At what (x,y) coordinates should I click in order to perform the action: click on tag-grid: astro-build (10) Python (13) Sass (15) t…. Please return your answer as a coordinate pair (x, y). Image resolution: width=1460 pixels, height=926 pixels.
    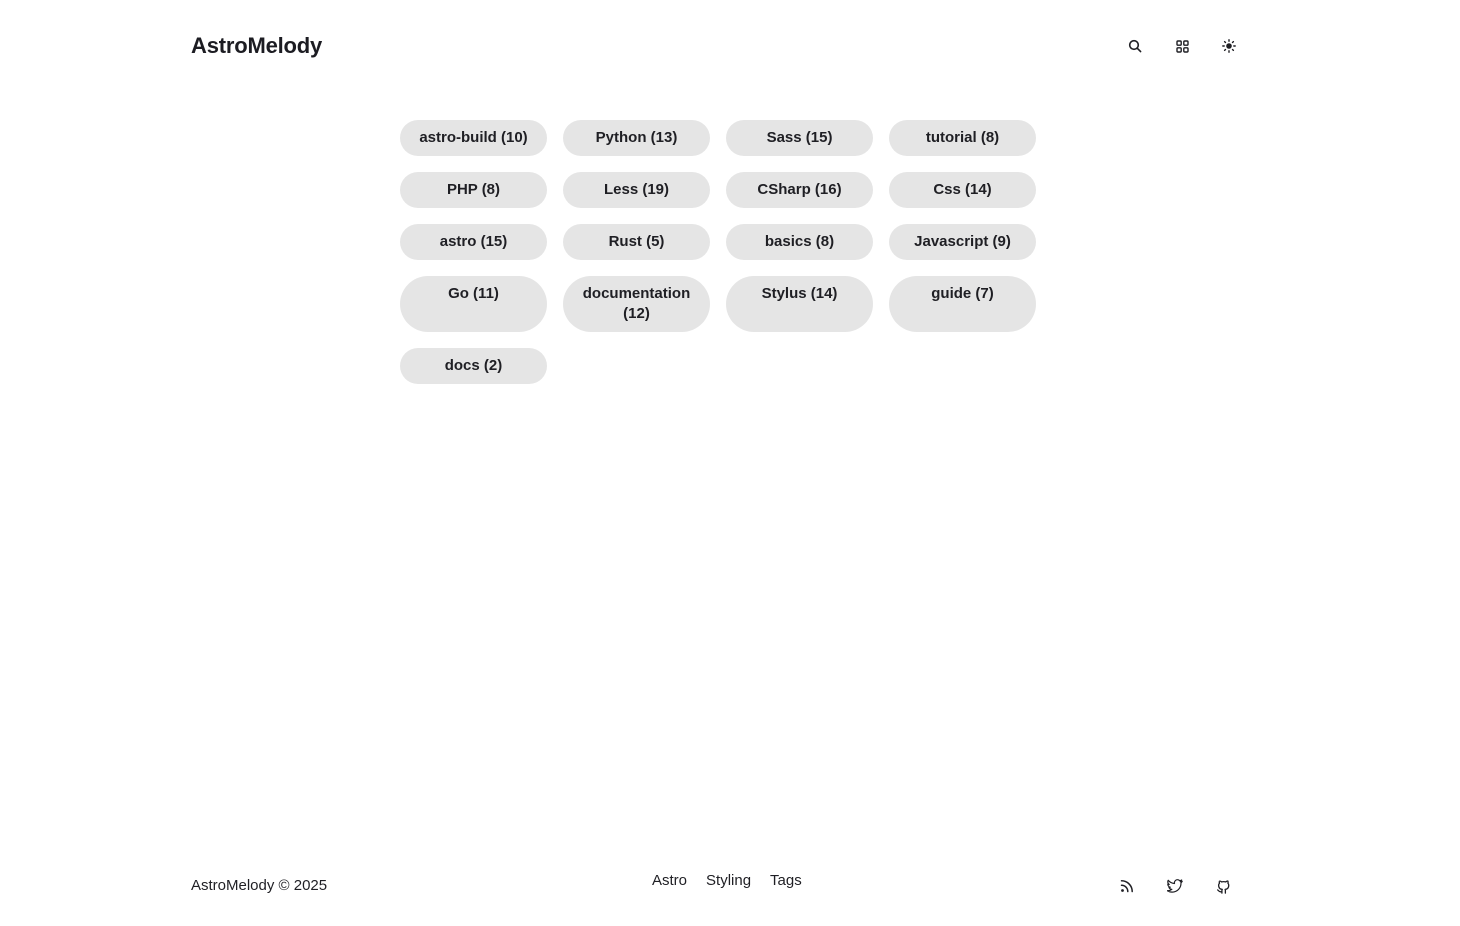
    Looking at the image, I should click on (719, 252).